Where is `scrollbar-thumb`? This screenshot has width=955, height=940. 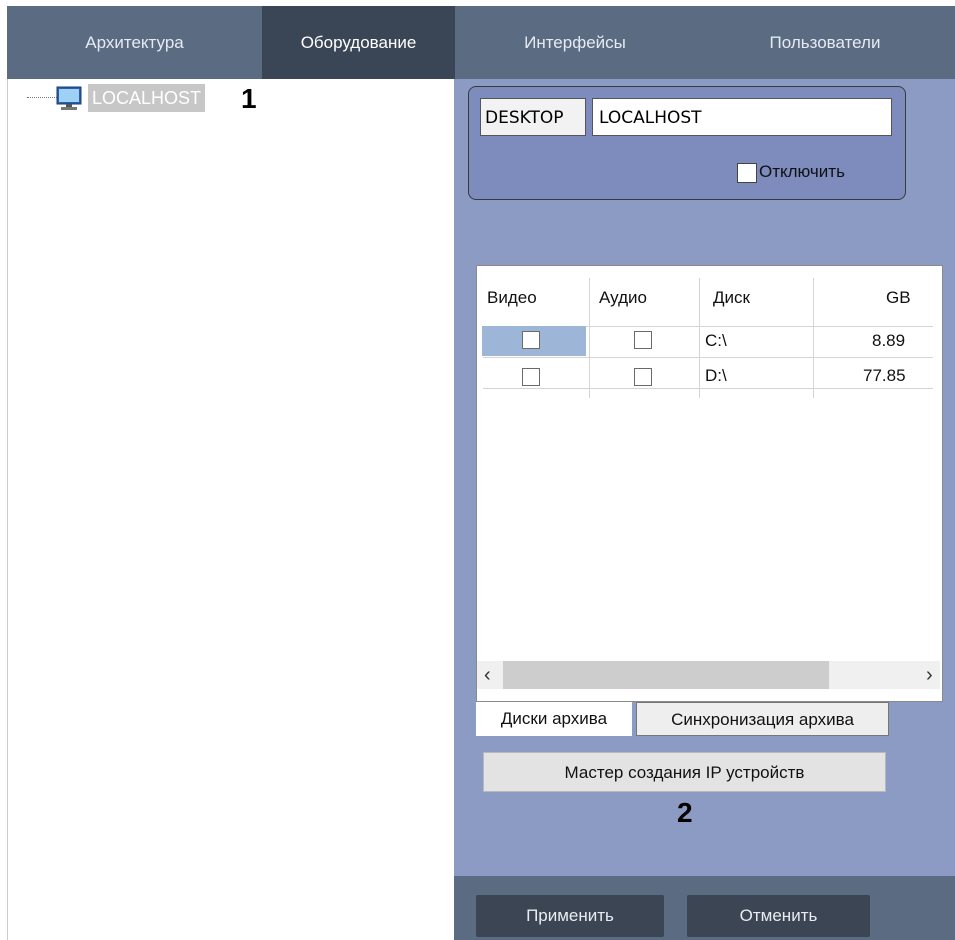
scrollbar-thumb is located at coordinates (666, 675).